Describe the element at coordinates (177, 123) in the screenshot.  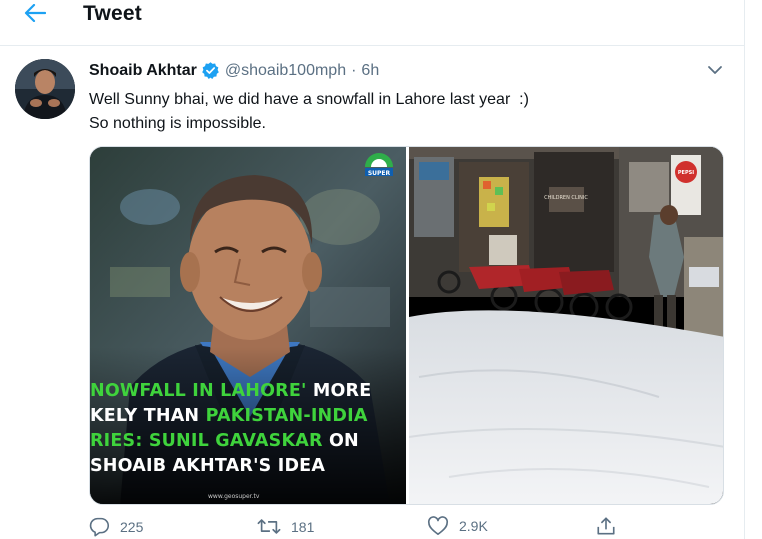
I see `tweet-text-line2: So nothing is impossible.` at that location.